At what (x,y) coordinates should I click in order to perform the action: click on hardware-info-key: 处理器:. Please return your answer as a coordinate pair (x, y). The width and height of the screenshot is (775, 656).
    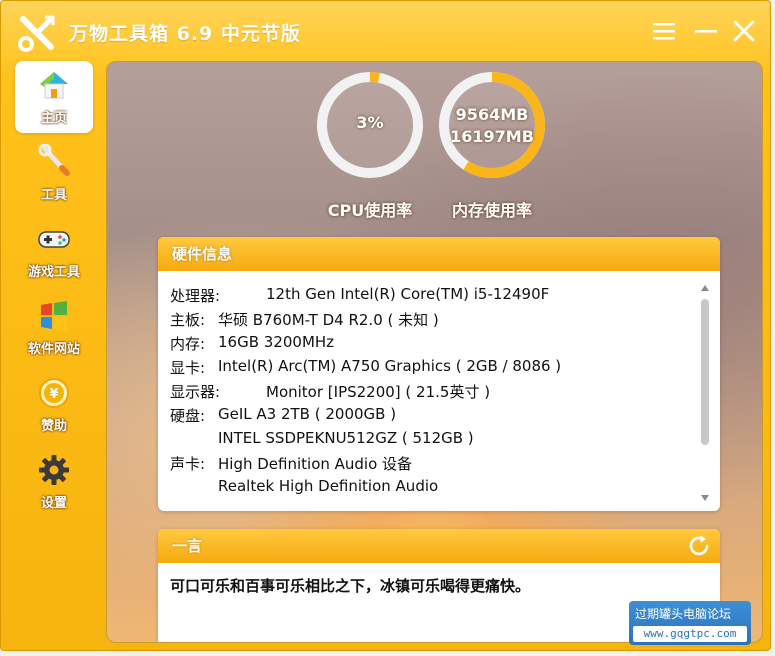
    Looking at the image, I should click on (195, 296).